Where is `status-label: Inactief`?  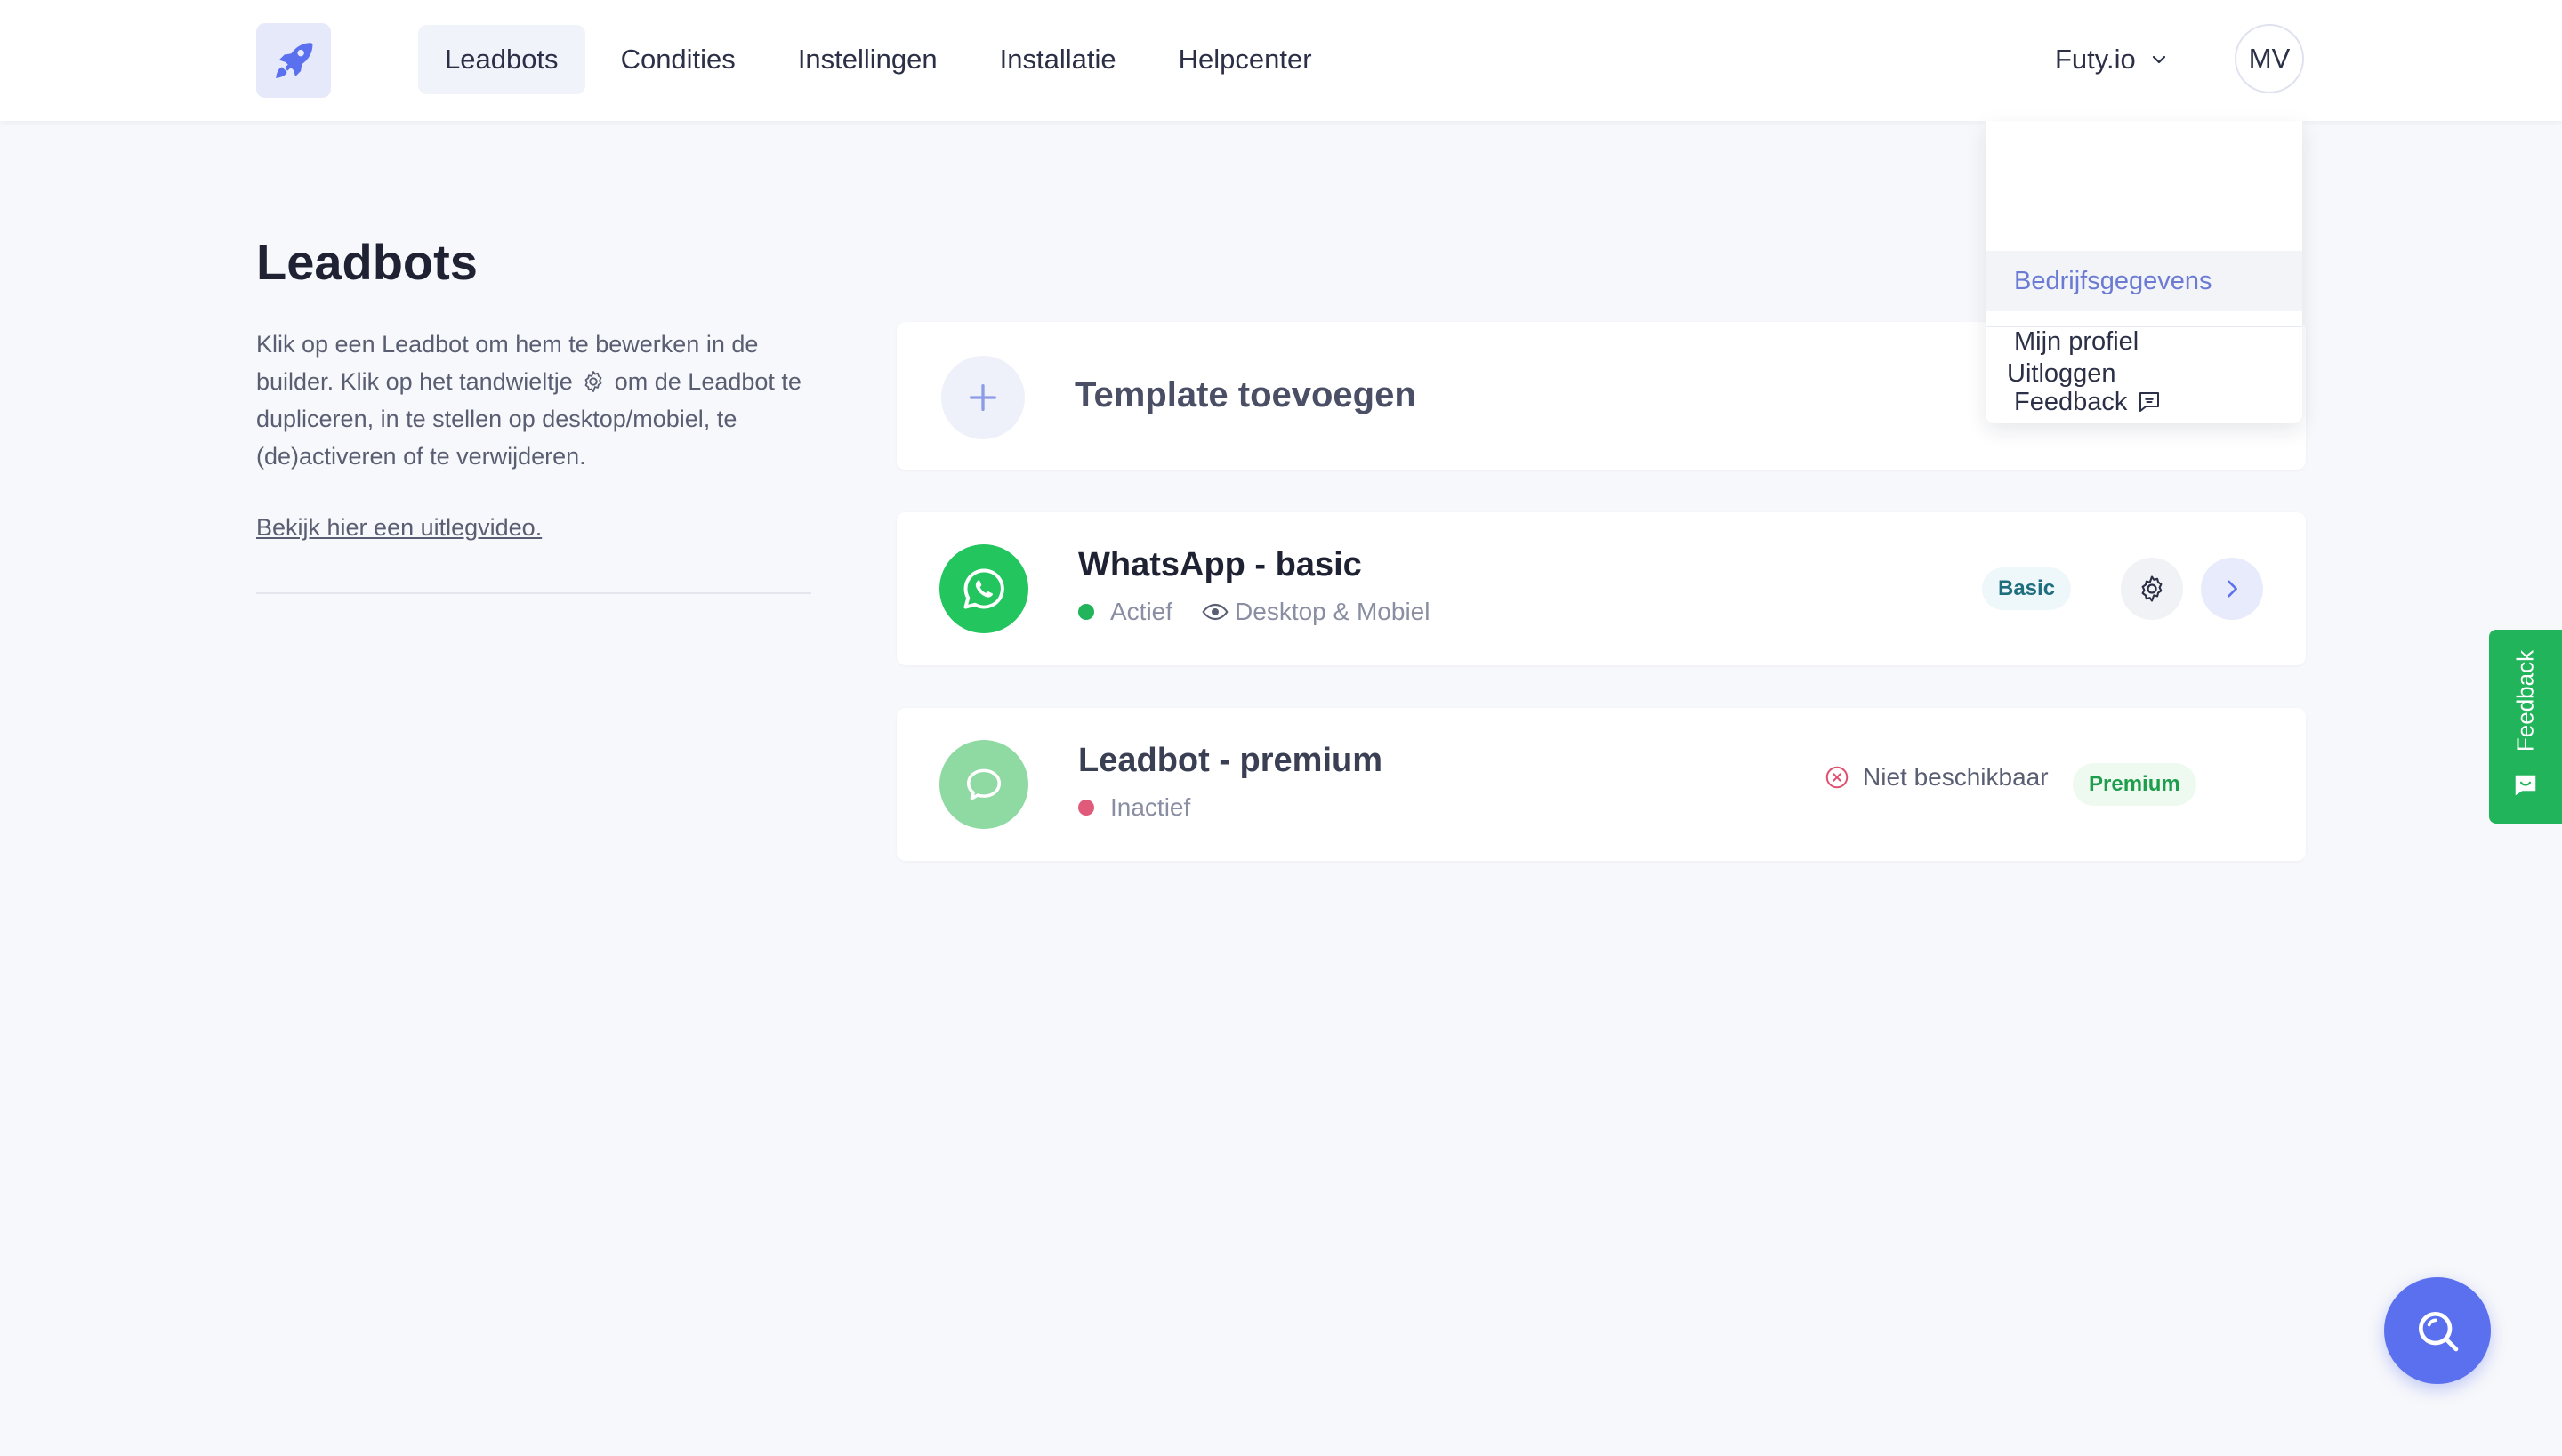
status-label: Inactief is located at coordinates (1150, 807).